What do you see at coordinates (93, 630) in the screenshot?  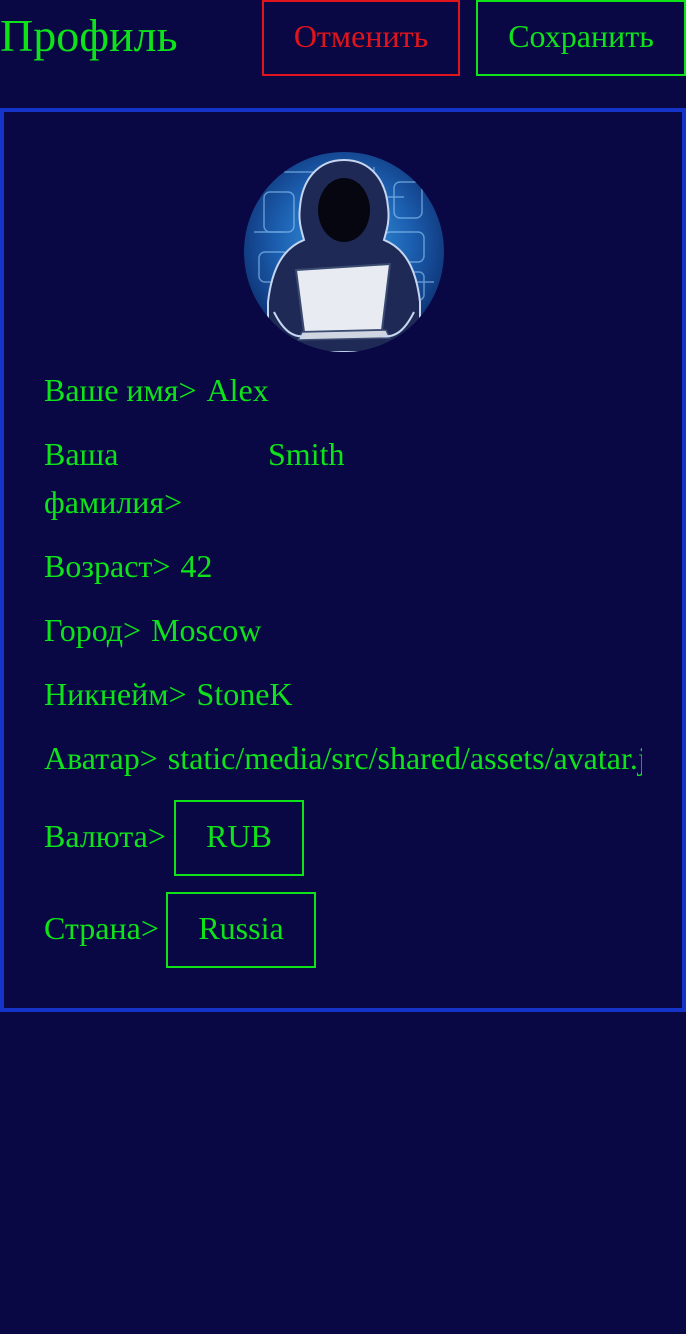 I see `city-label: Город>` at bounding box center [93, 630].